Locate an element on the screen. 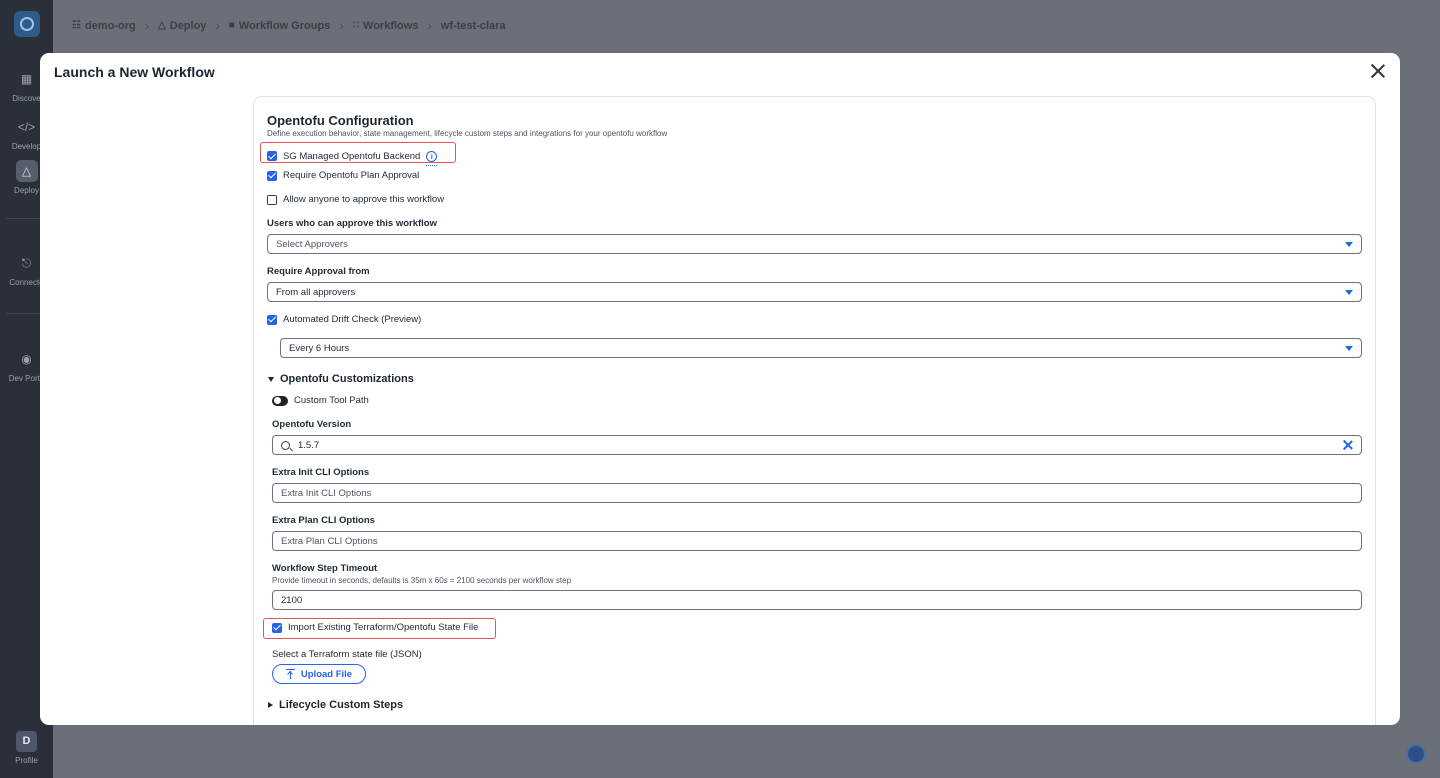 Image resolution: width=1440 pixels, height=778 pixels. code-icon: </> is located at coordinates (26, 127).